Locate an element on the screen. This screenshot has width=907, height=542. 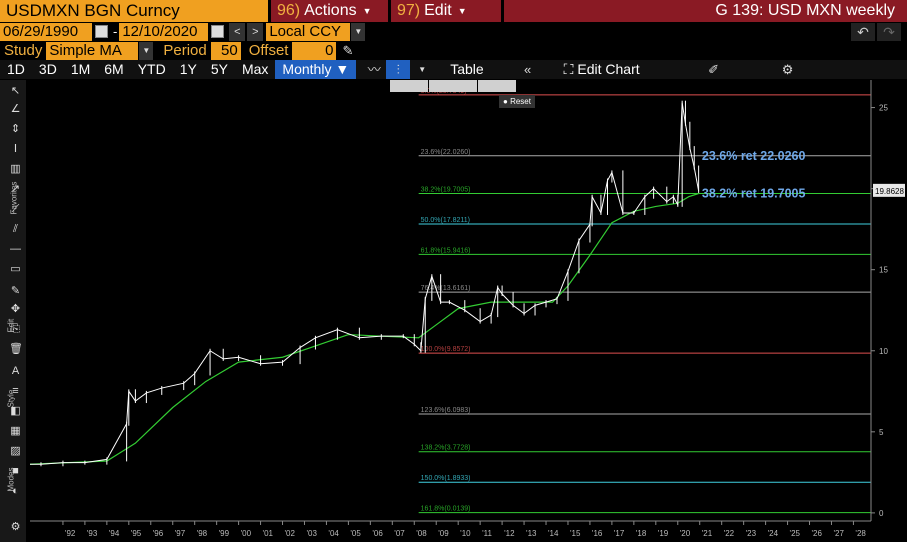
y-tick-label: 0 is located at coordinates (881, 513).